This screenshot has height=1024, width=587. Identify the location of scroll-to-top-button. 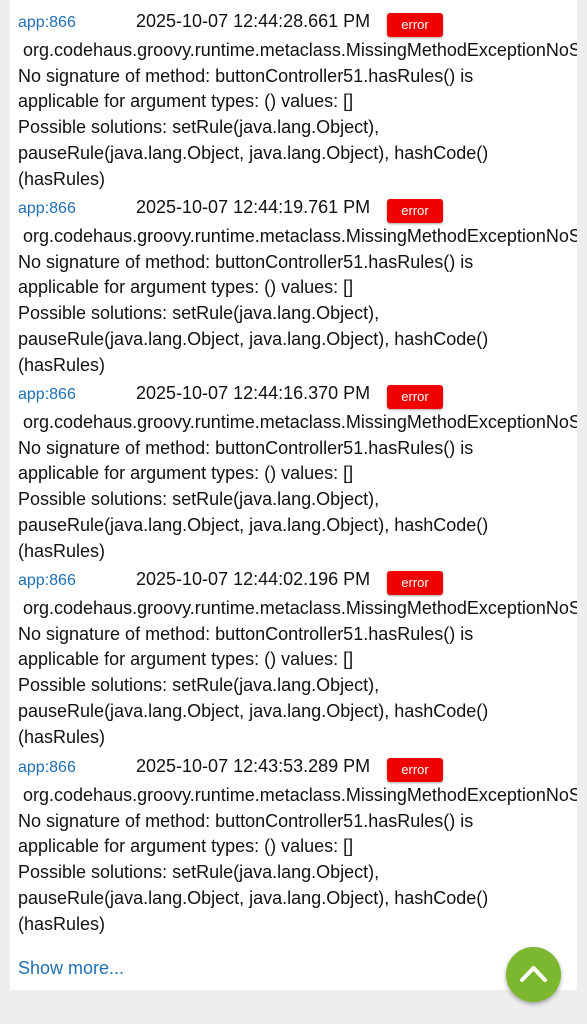
(533, 974).